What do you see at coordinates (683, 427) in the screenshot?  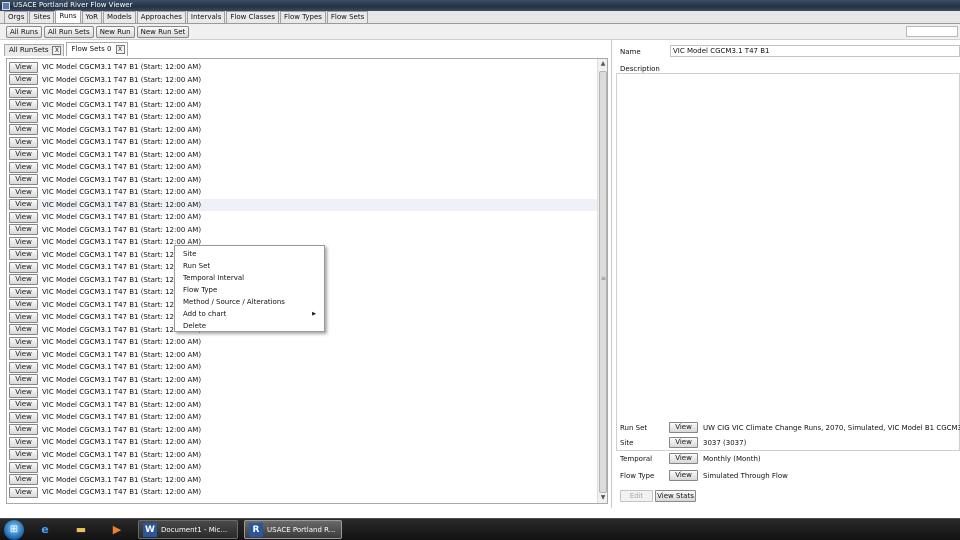 I see `run-set-view-button: View` at bounding box center [683, 427].